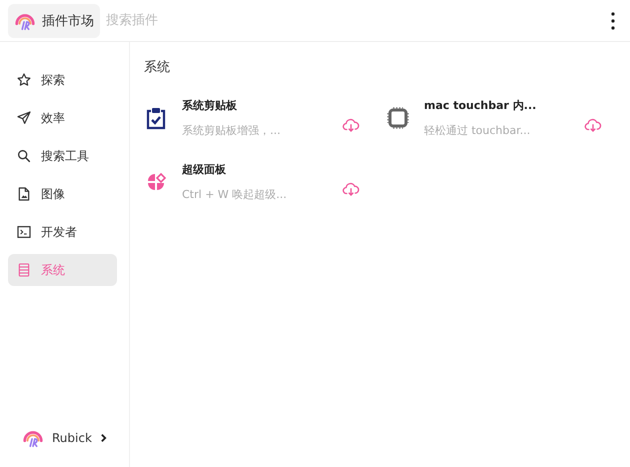 This screenshot has width=630, height=467. I want to click on send-icon, so click(24, 118).